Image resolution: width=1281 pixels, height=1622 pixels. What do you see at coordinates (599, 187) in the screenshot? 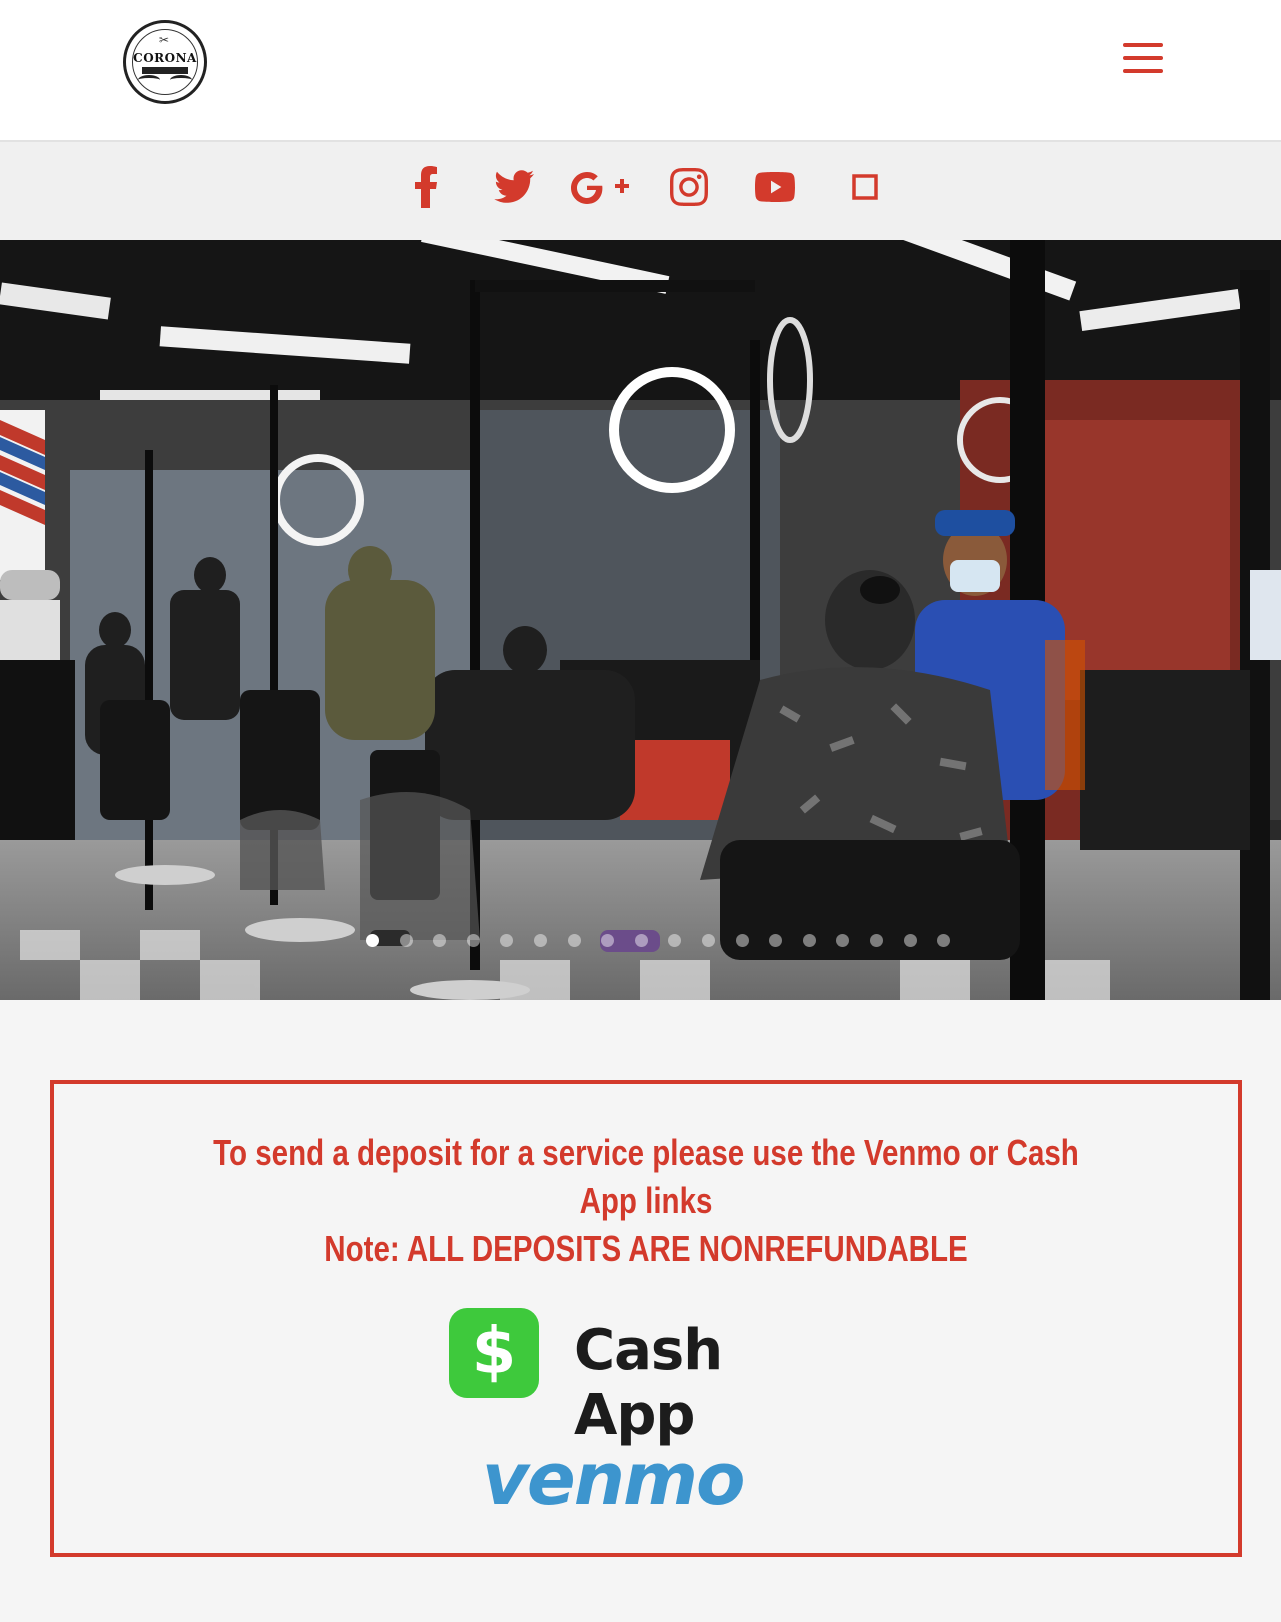
I see `google-plus-icon` at bounding box center [599, 187].